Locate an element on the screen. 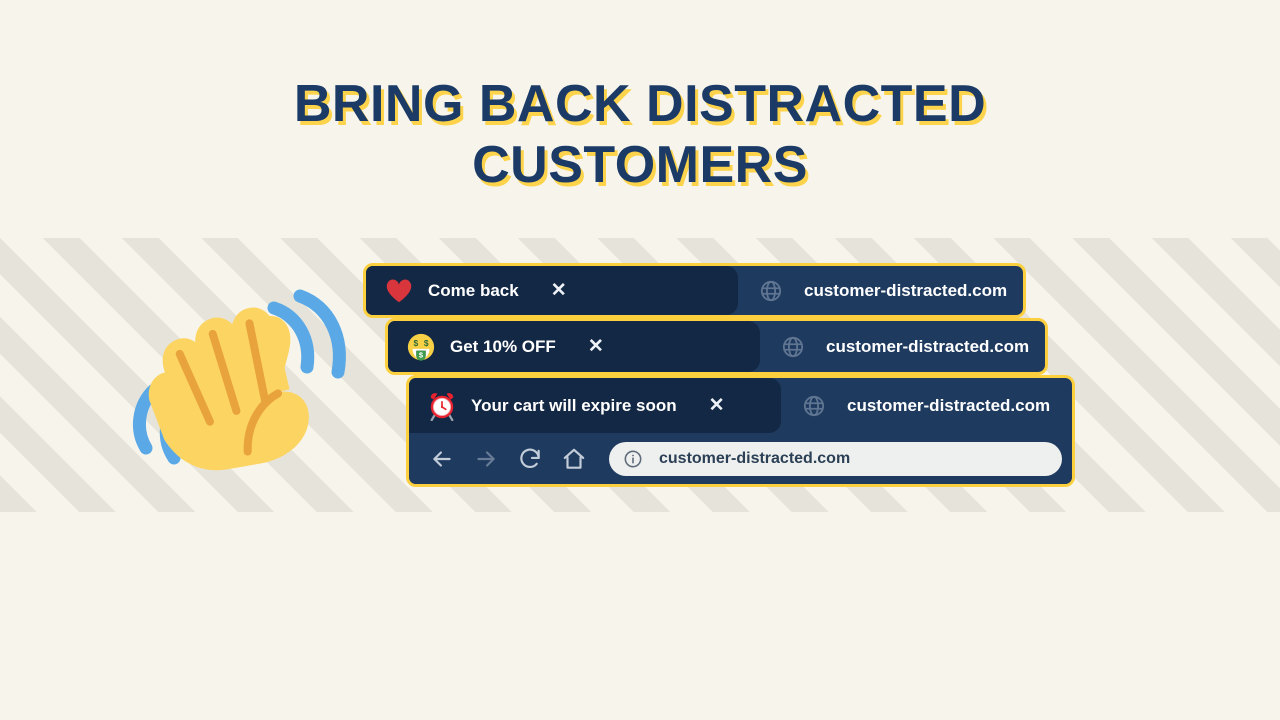  notification-left-panel: Come back ✕ is located at coordinates (552, 290).